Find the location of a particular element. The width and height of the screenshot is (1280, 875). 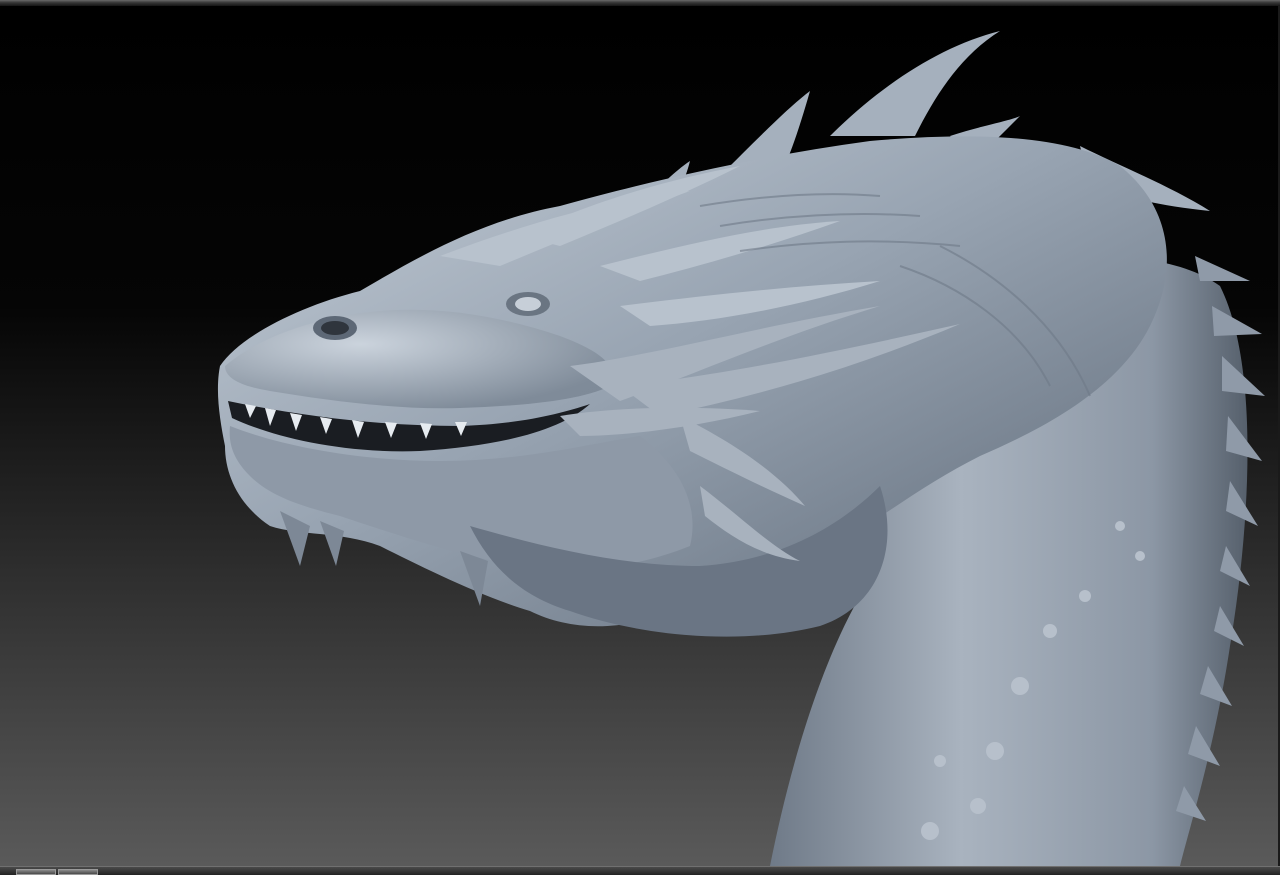

document-button is located at coordinates (36, 872).